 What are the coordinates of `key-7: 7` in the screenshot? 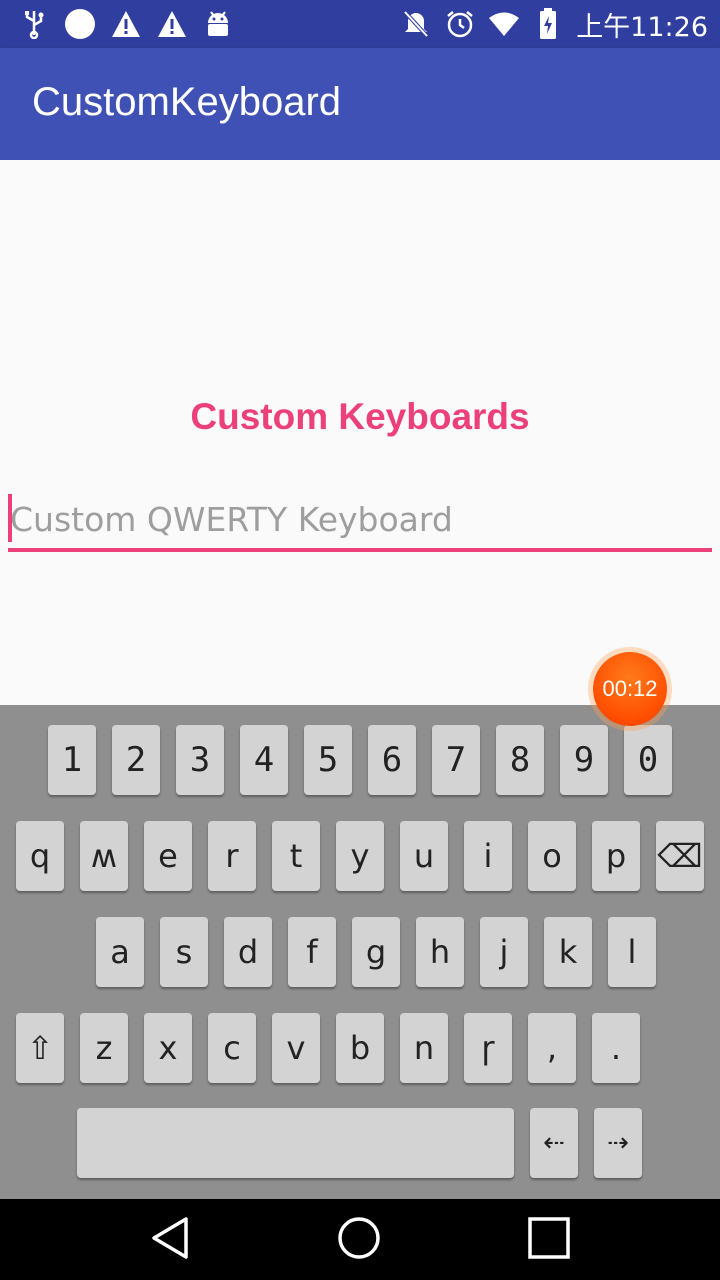 It's located at (456, 760).